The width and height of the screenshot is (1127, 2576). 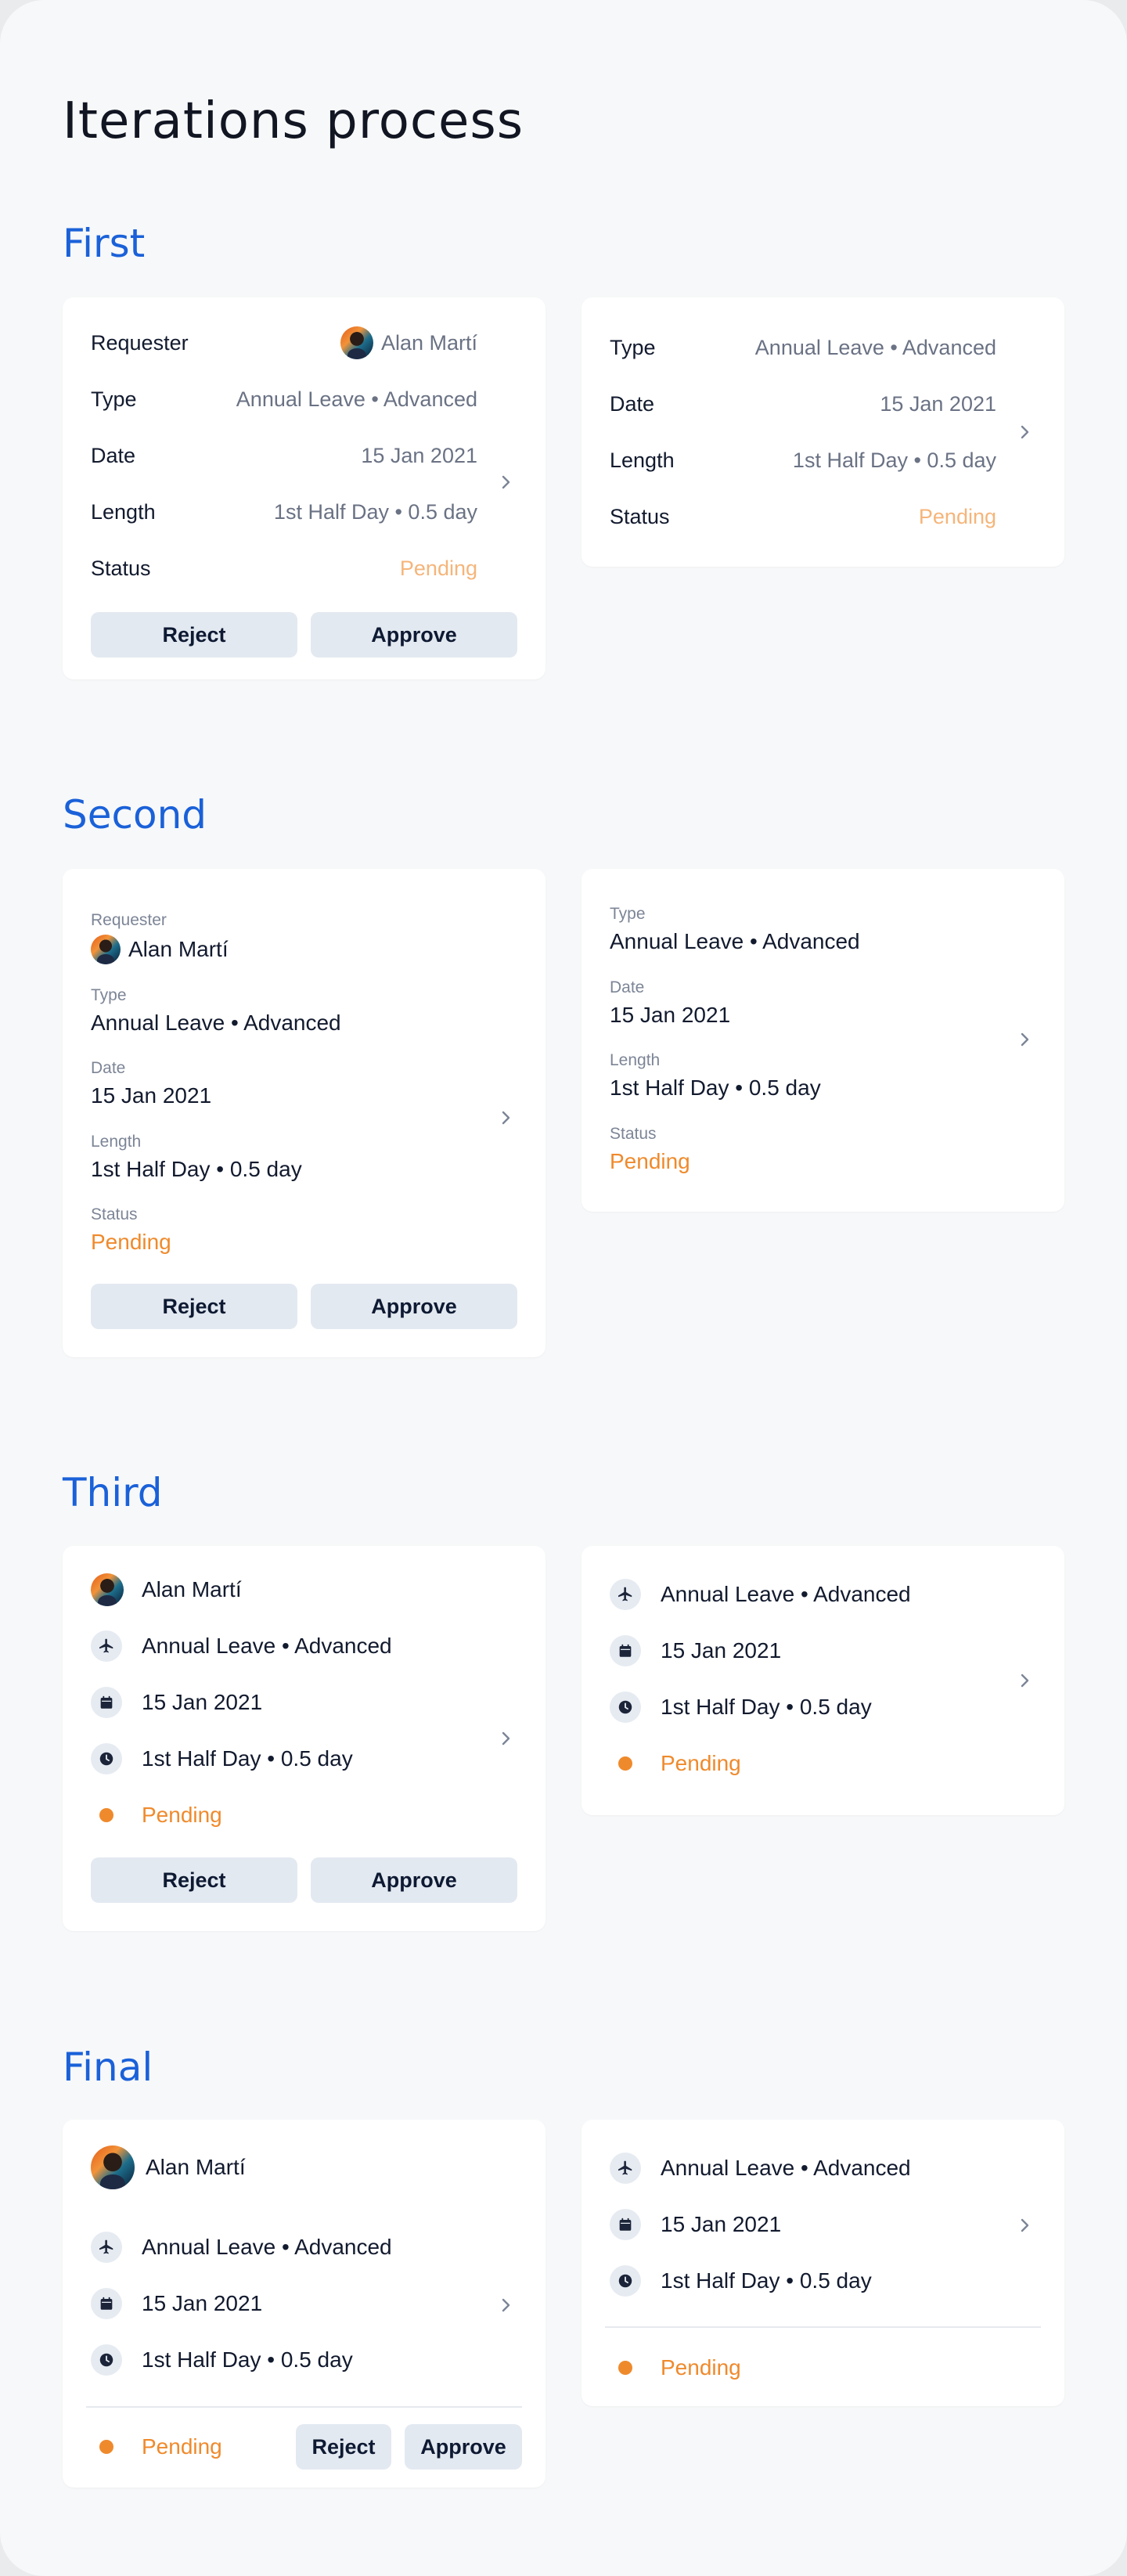 I want to click on date-field: Date 15 Jan 2021, so click(x=151, y=1084).